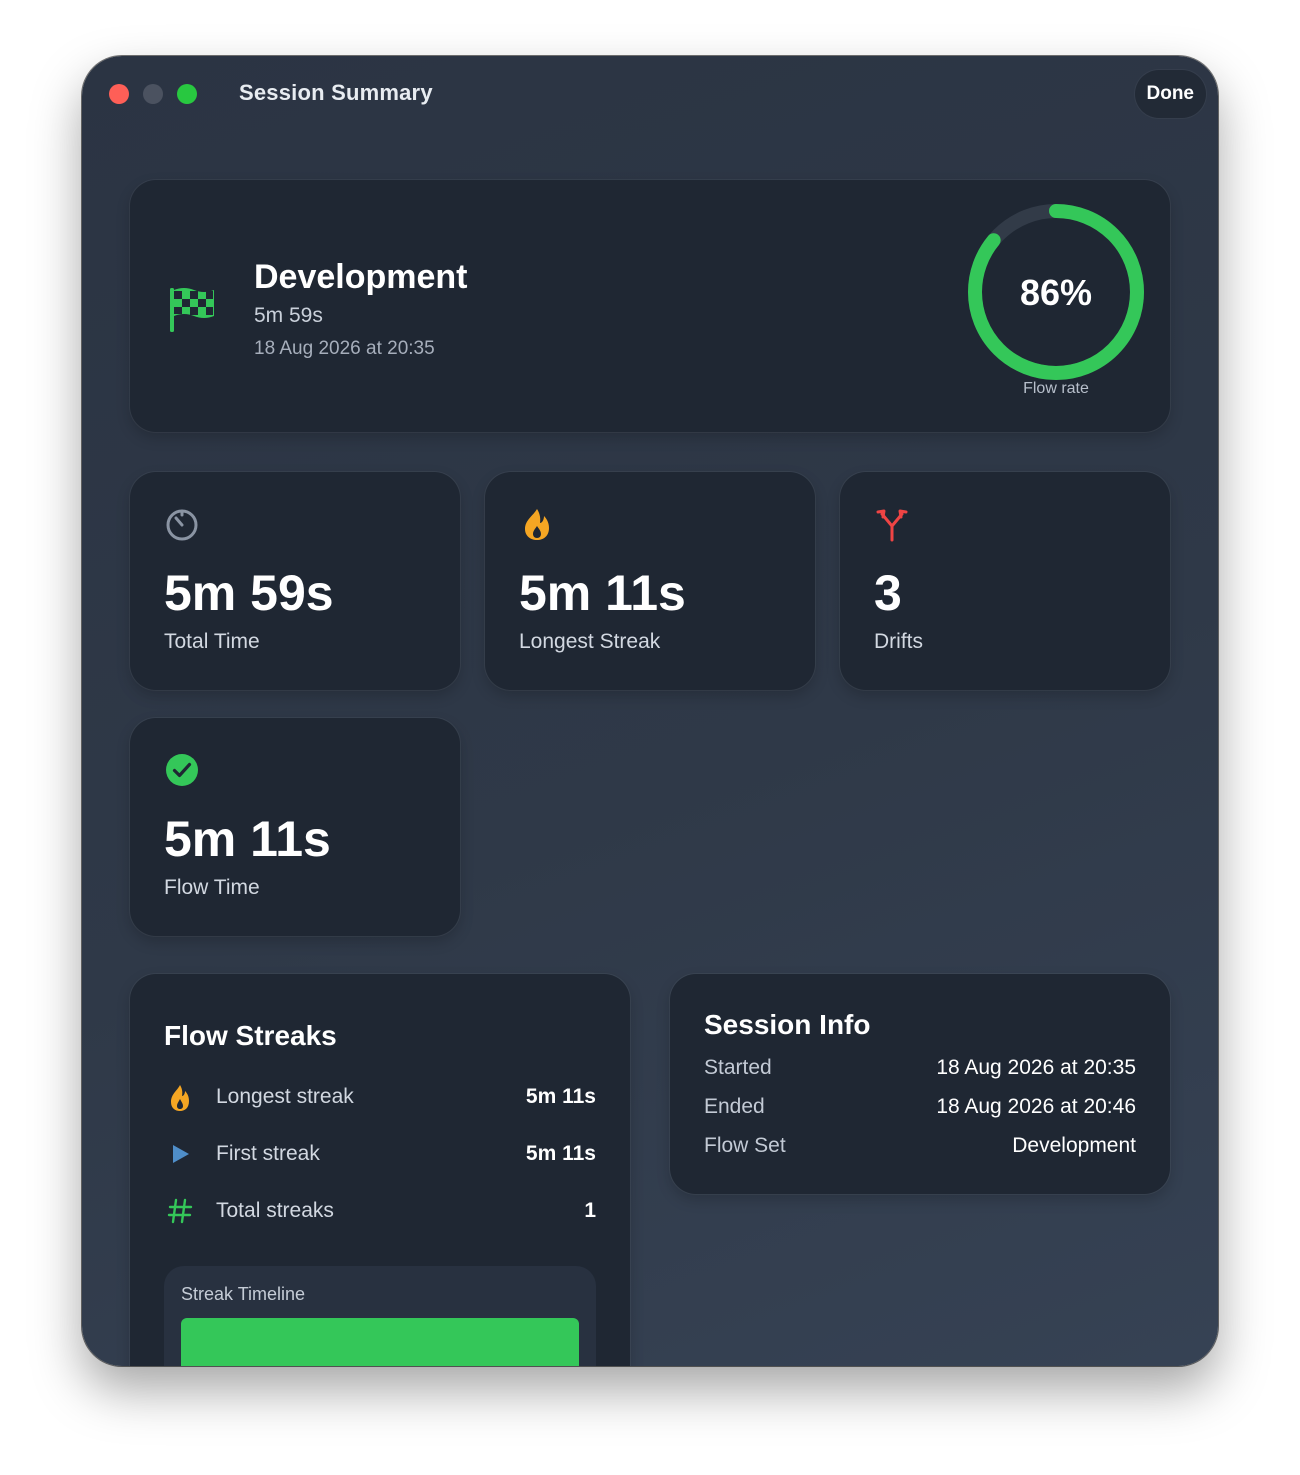  What do you see at coordinates (738, 1067) in the screenshot?
I see `info-row-label: Started` at bounding box center [738, 1067].